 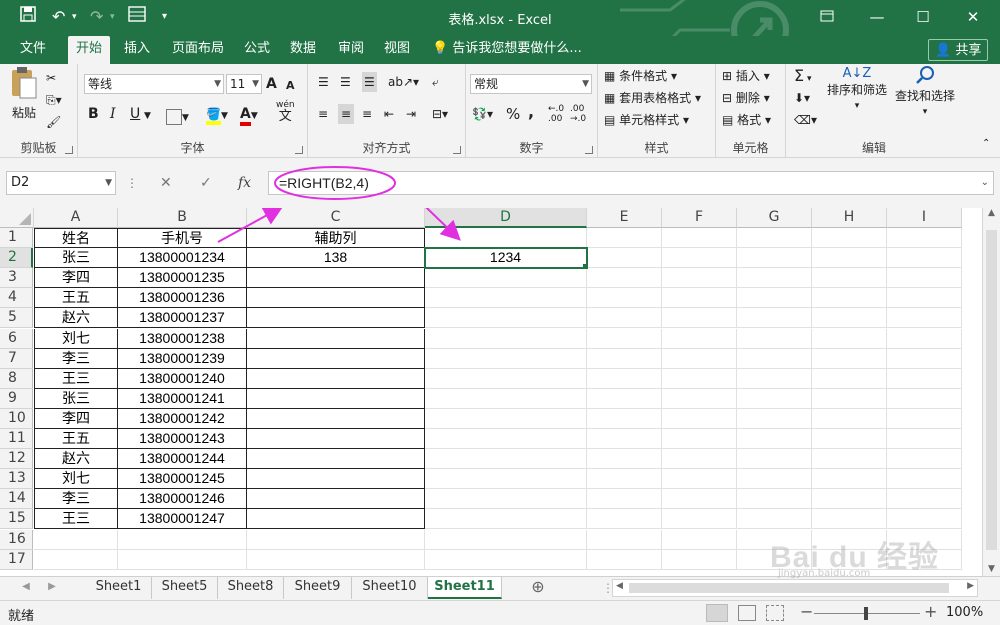 What do you see at coordinates (440, 114) in the screenshot?
I see `merge-center-icon: ⊟▾` at bounding box center [440, 114].